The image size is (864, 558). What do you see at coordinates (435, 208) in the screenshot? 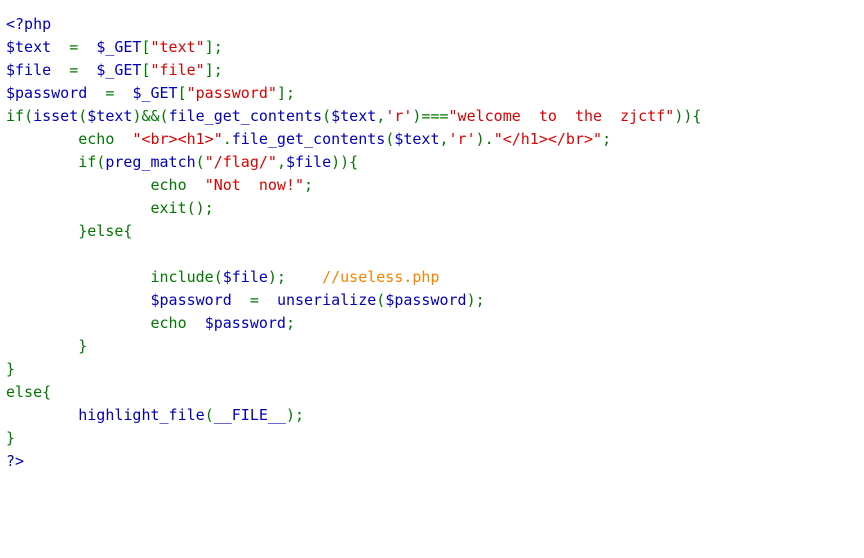
I see `code-line: exit();` at bounding box center [435, 208].